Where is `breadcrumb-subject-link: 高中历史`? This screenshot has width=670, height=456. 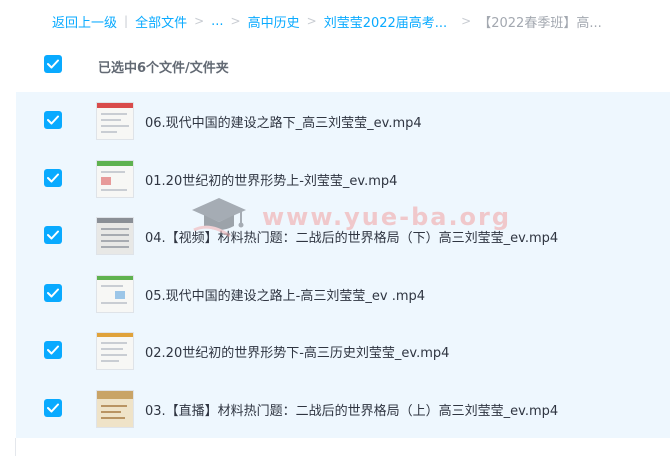
breadcrumb-subject-link: 高中历史 is located at coordinates (274, 21).